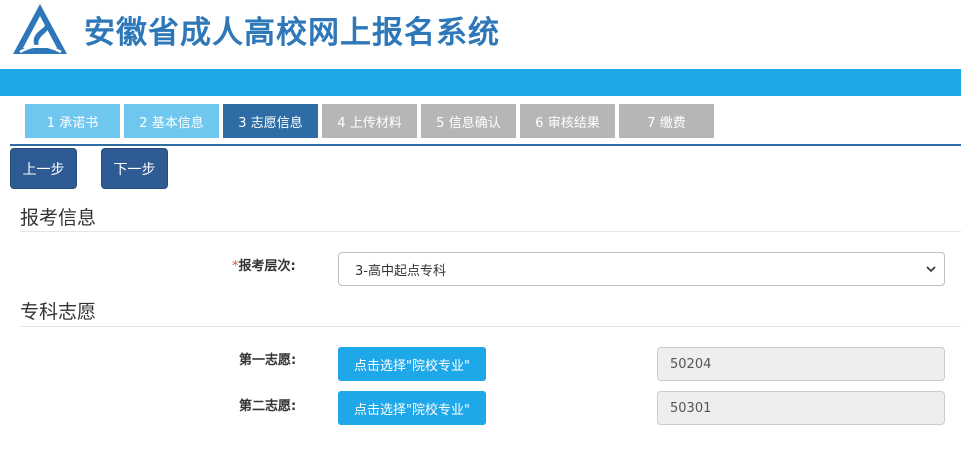 This screenshot has height=470, width=961. I want to click on header-bar, so click(480, 82).